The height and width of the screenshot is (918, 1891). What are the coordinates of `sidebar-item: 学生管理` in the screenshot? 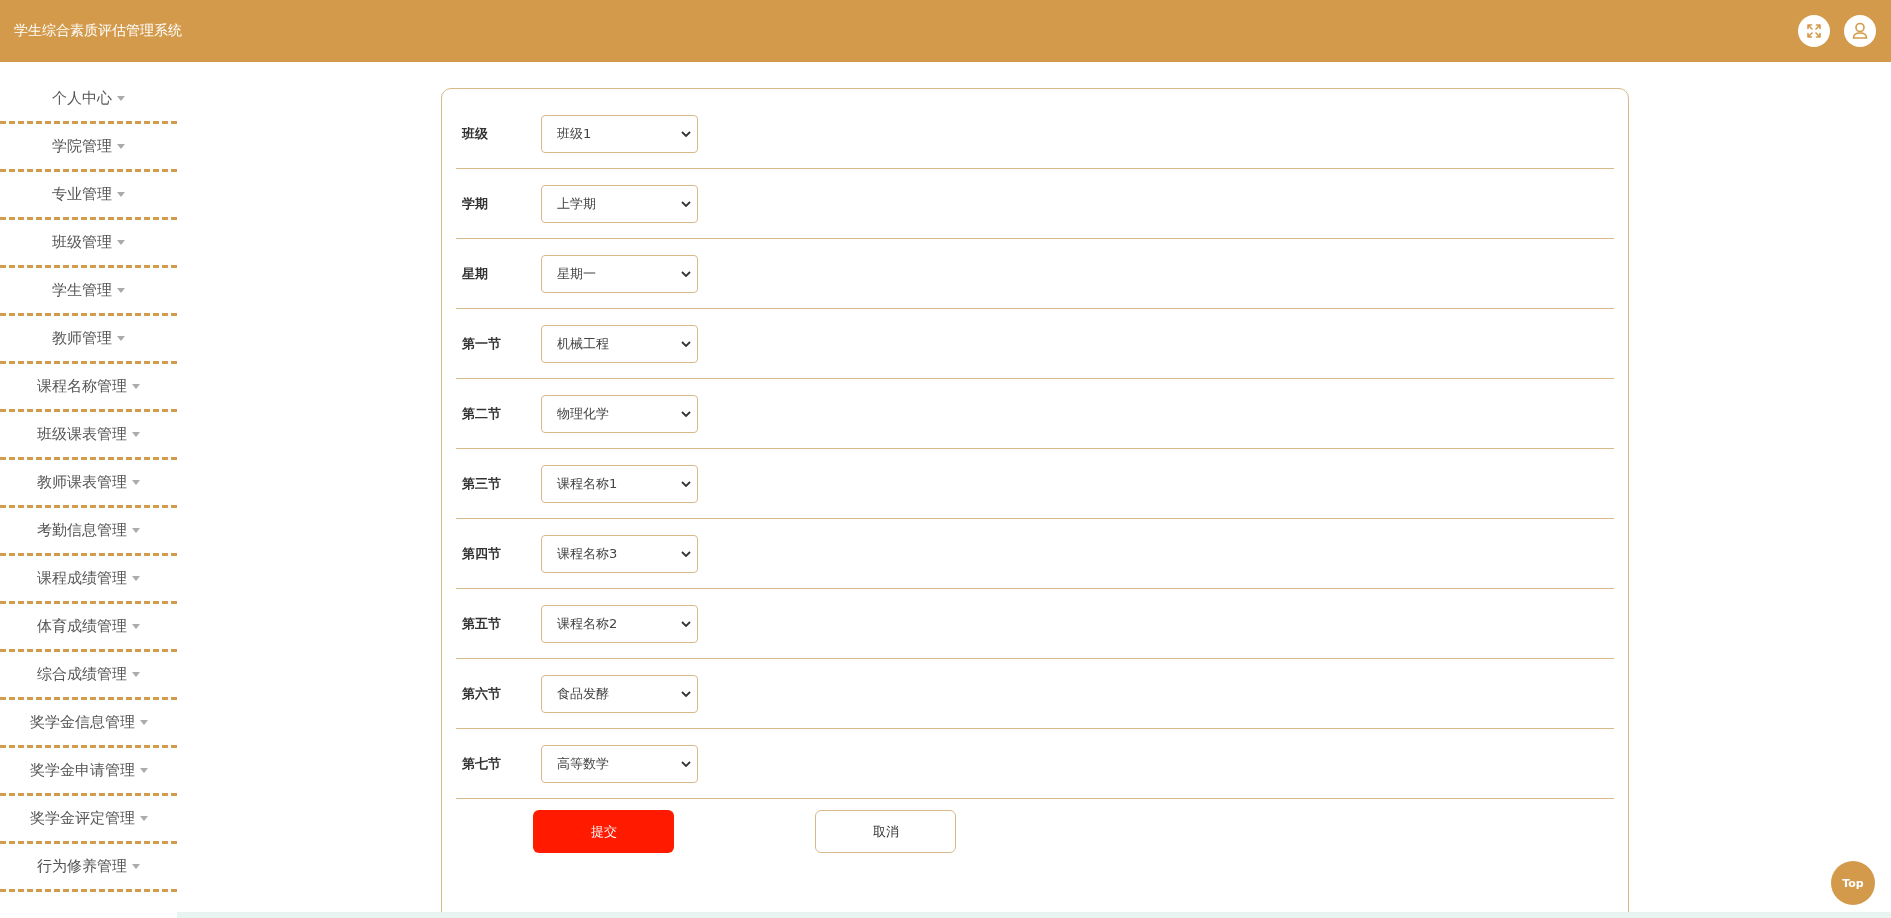 It's located at (88, 292).